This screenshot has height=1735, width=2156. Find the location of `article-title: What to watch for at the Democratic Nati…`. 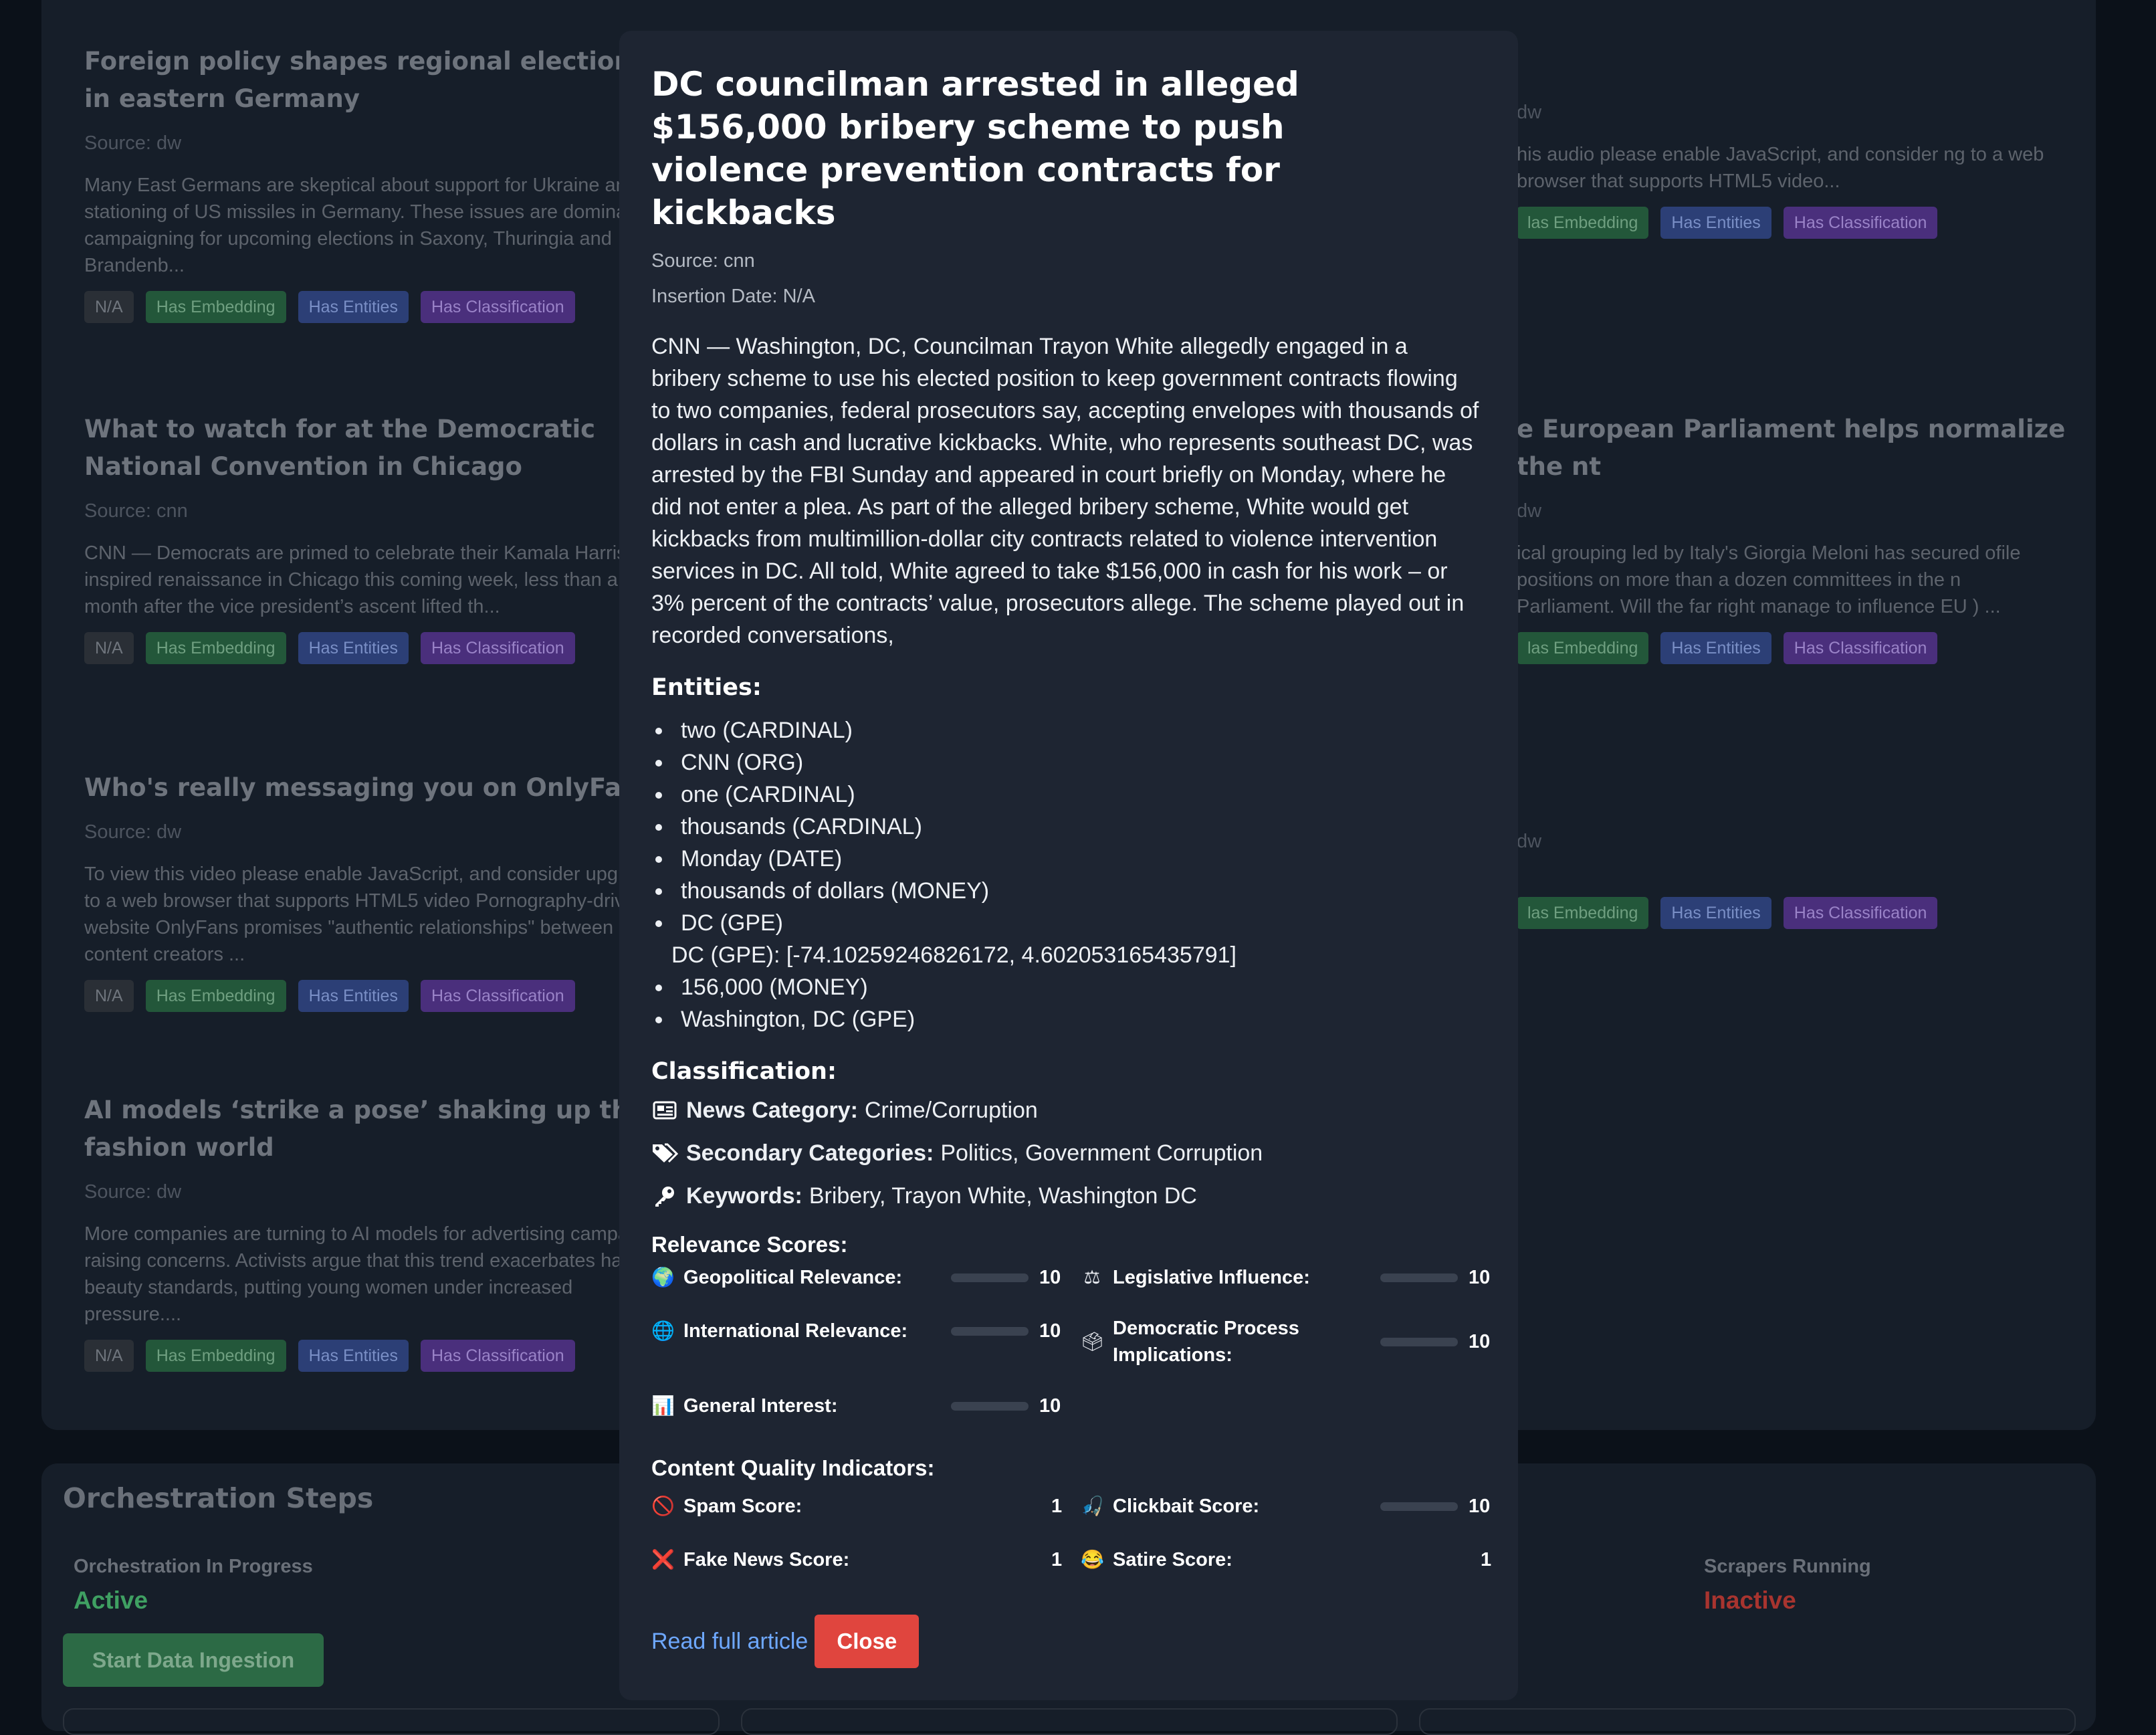

article-title: What to watch for at the Democratic Nati… is located at coordinates (379, 448).